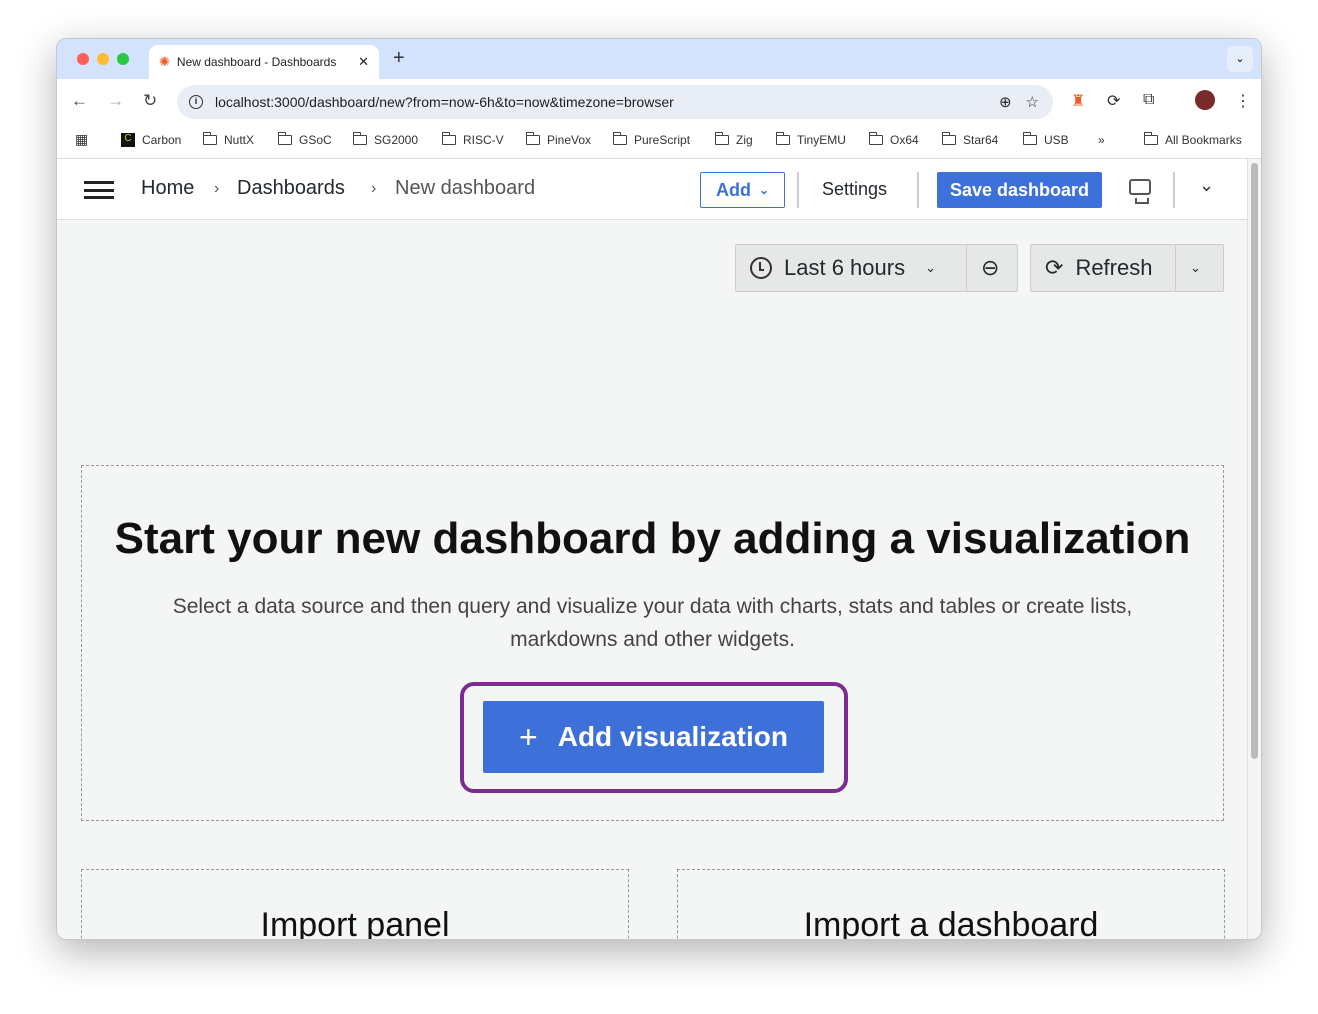 Image resolution: width=1318 pixels, height=1014 pixels. Describe the element at coordinates (742, 190) in the screenshot. I see `add-button: Add ⌄` at that location.